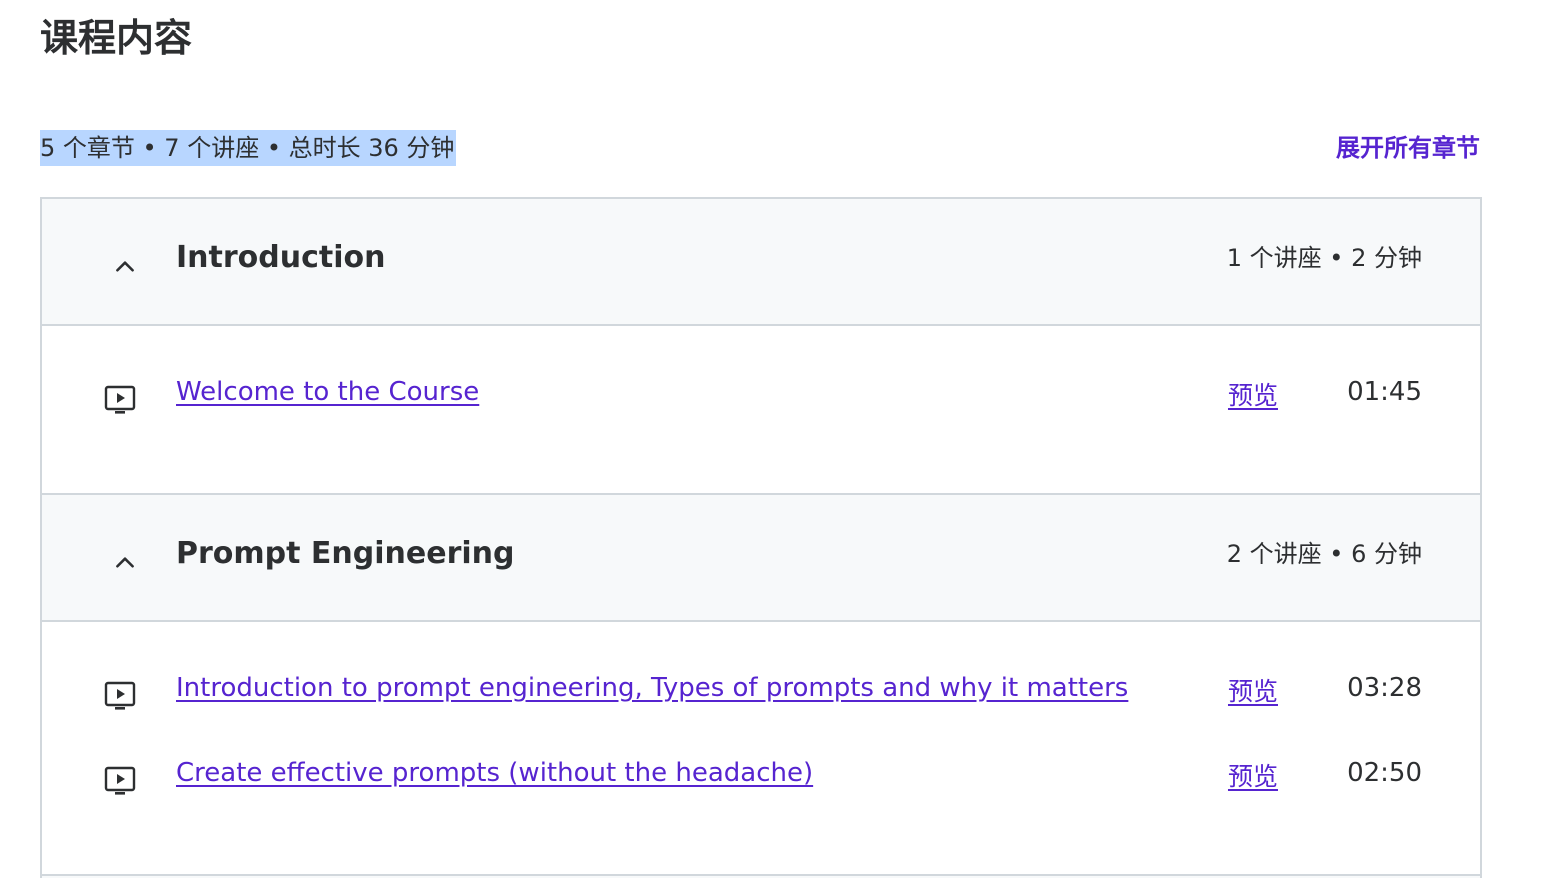 This screenshot has height=878, width=1548. Describe the element at coordinates (1384, 392) in the screenshot. I see `lecture-duration: 01:45` at that location.